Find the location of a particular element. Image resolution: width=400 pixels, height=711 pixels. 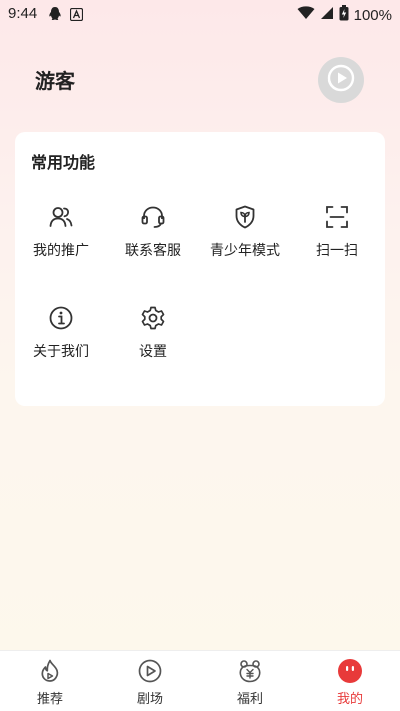

bottom-nav: 推荐 剧场 福利 我的 is located at coordinates (200, 680).